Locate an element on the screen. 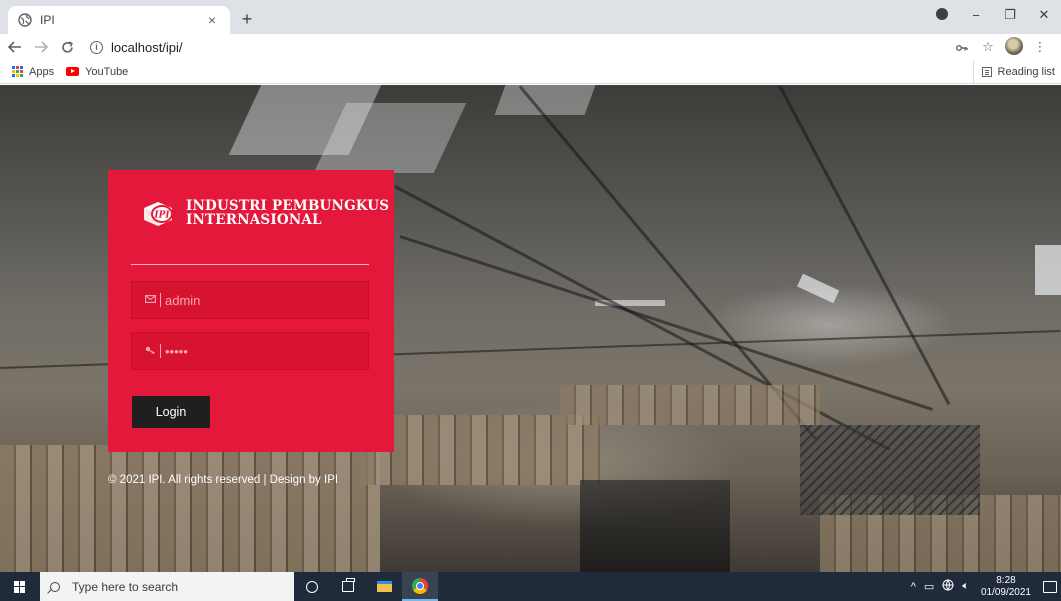 The width and height of the screenshot is (1061, 601). chrome-taskbar-button is located at coordinates (420, 586).